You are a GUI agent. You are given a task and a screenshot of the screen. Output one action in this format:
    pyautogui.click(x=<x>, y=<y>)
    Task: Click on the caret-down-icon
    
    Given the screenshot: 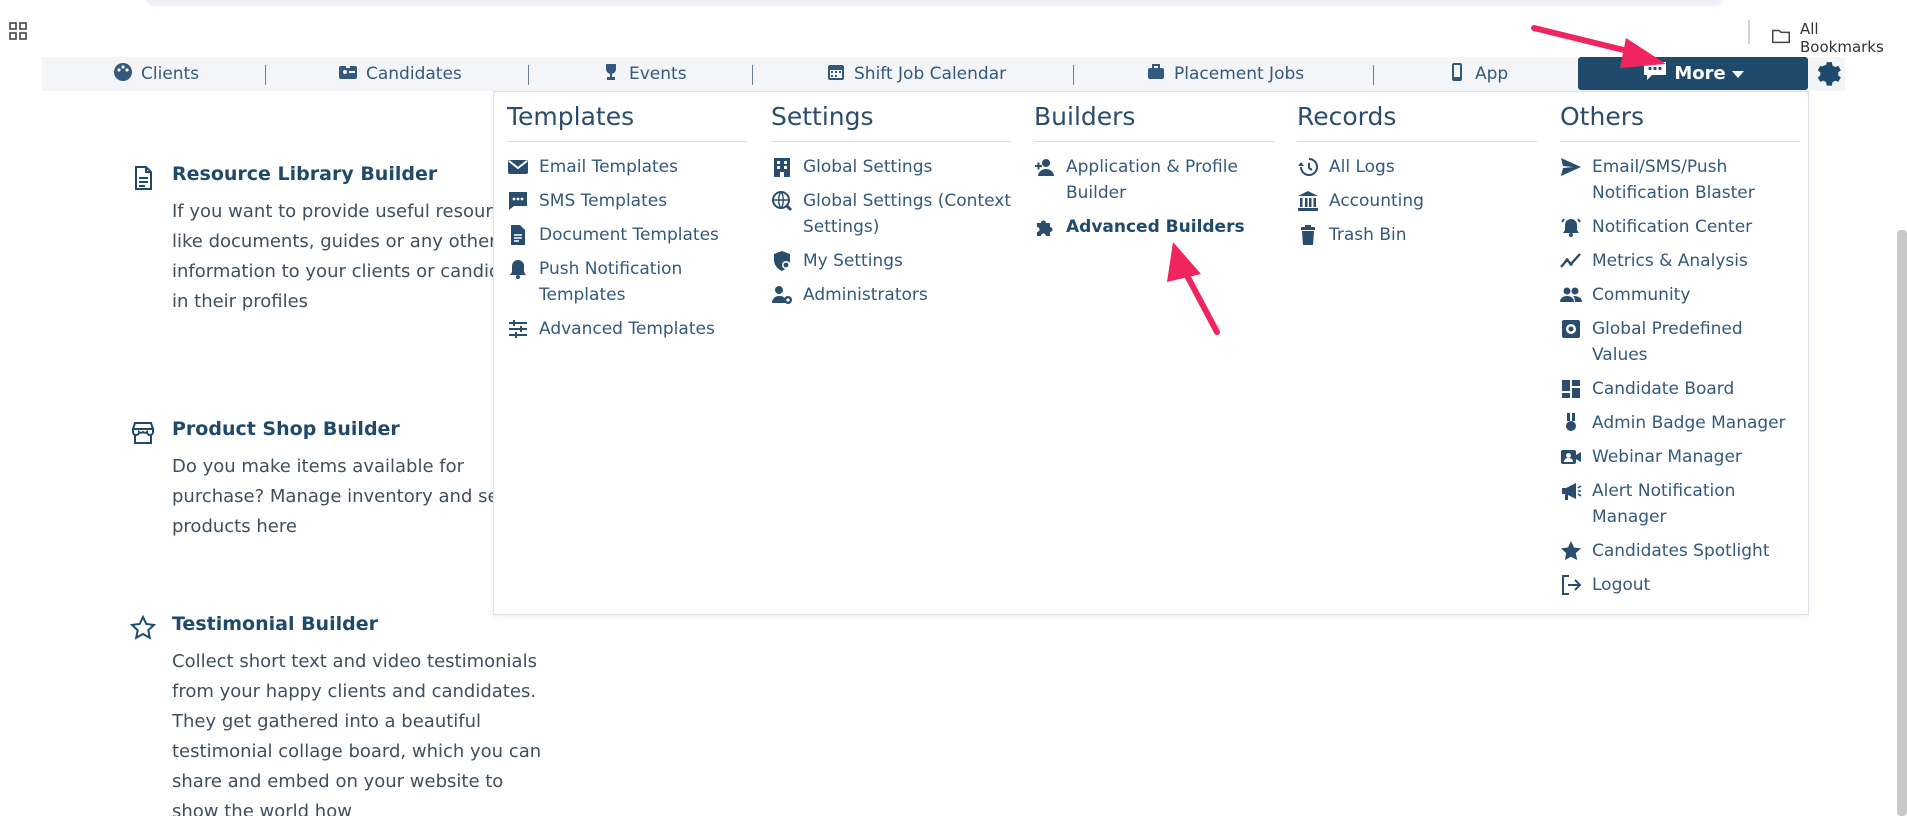 What is the action you would take?
    pyautogui.click(x=1737, y=73)
    